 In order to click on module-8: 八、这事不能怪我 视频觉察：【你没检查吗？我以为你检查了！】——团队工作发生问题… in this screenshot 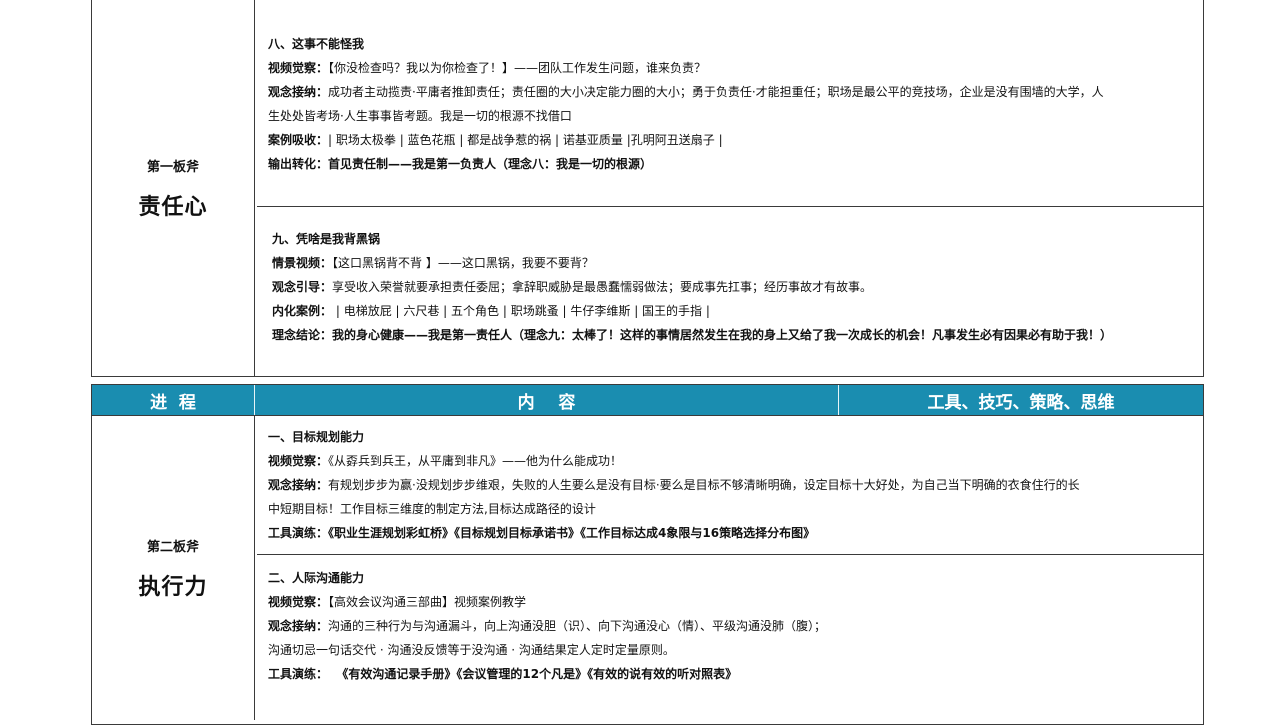, I will do `click(733, 104)`.